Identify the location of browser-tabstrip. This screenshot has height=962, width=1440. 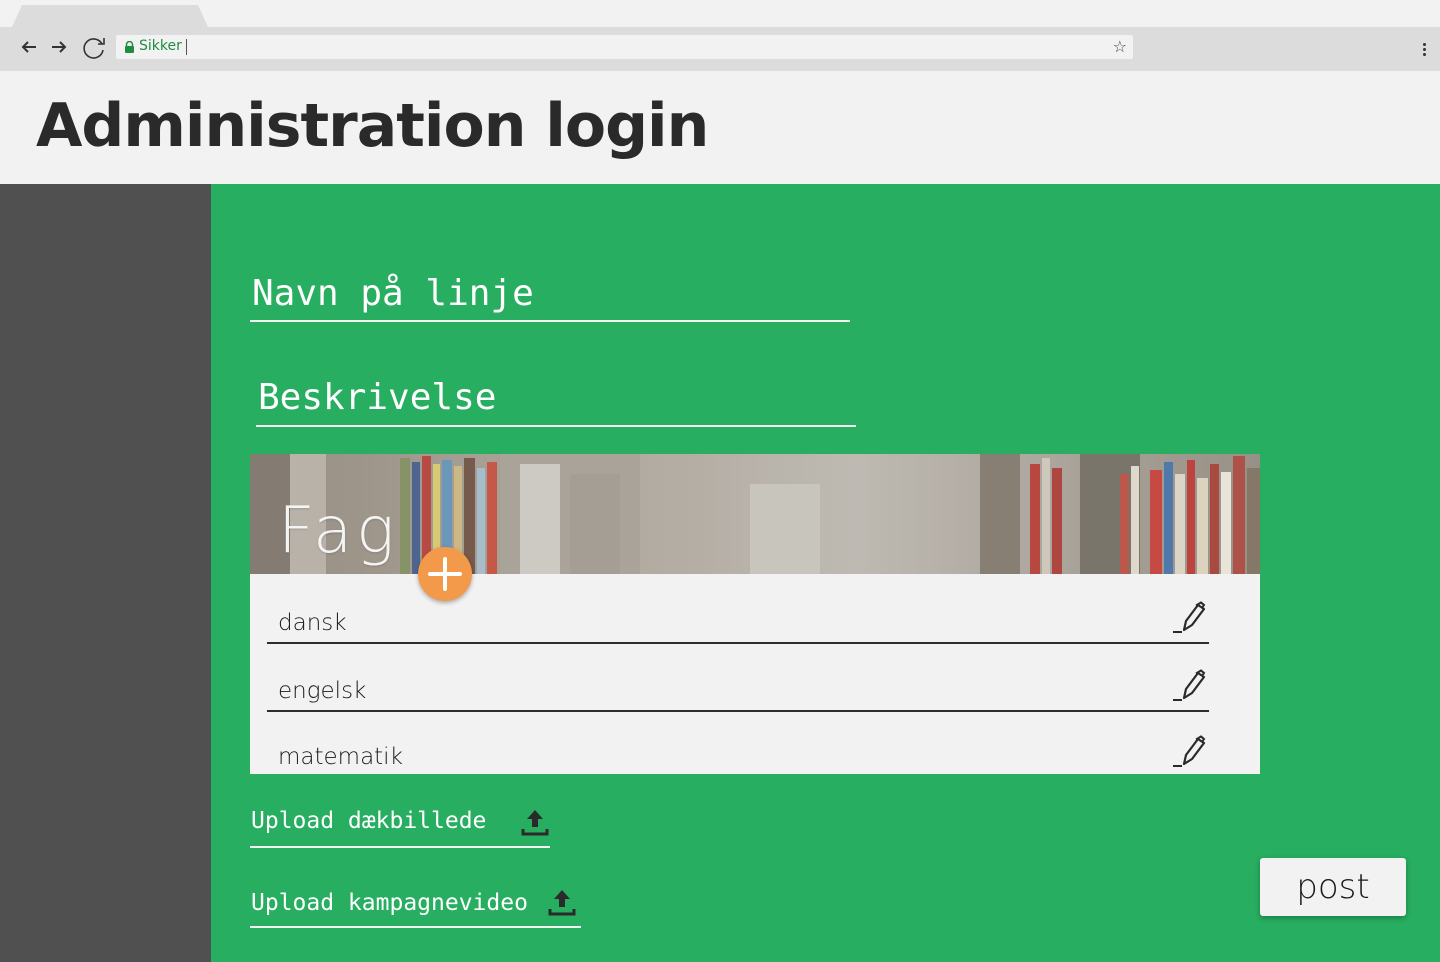
(720, 13).